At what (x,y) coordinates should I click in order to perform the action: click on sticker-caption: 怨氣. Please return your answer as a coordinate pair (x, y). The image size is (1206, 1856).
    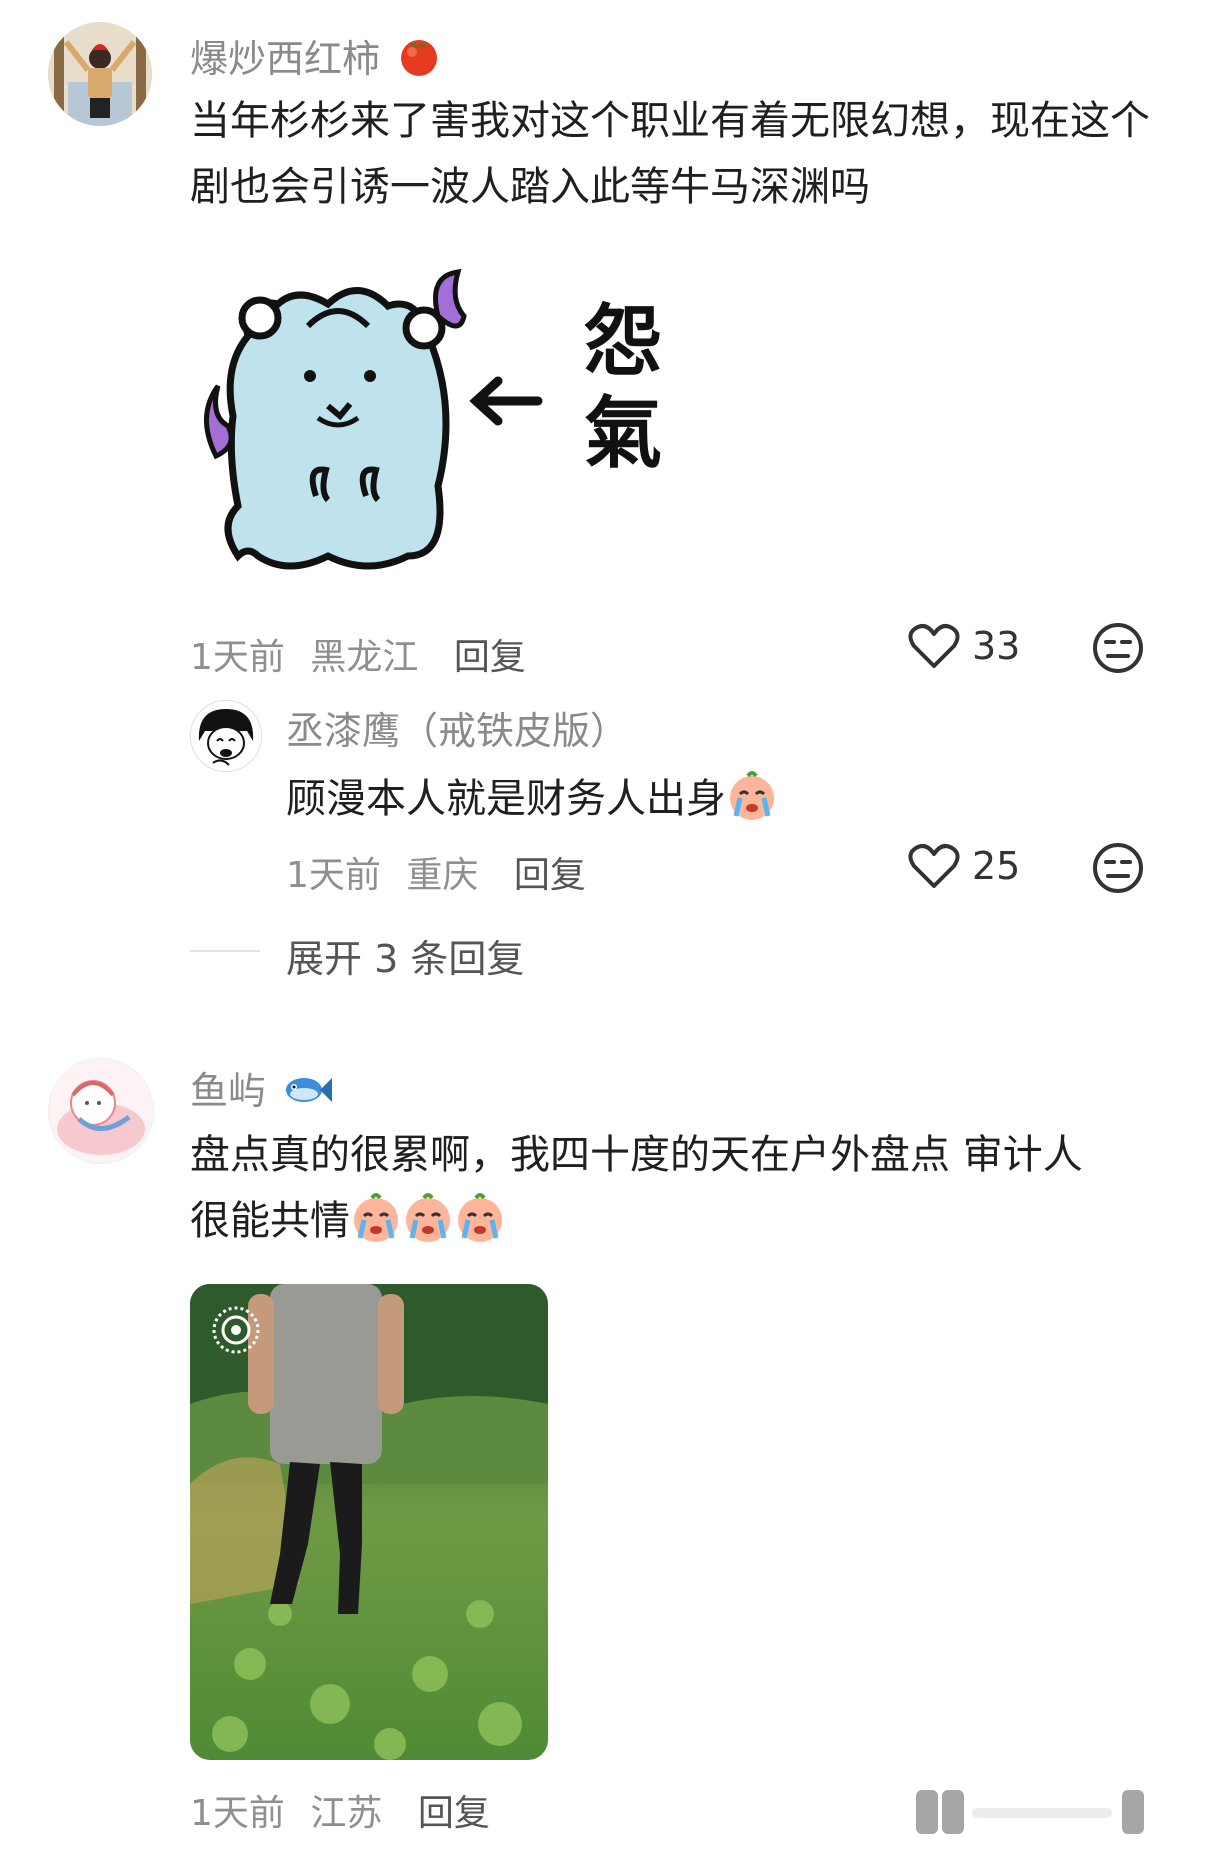
    Looking at the image, I should click on (623, 387).